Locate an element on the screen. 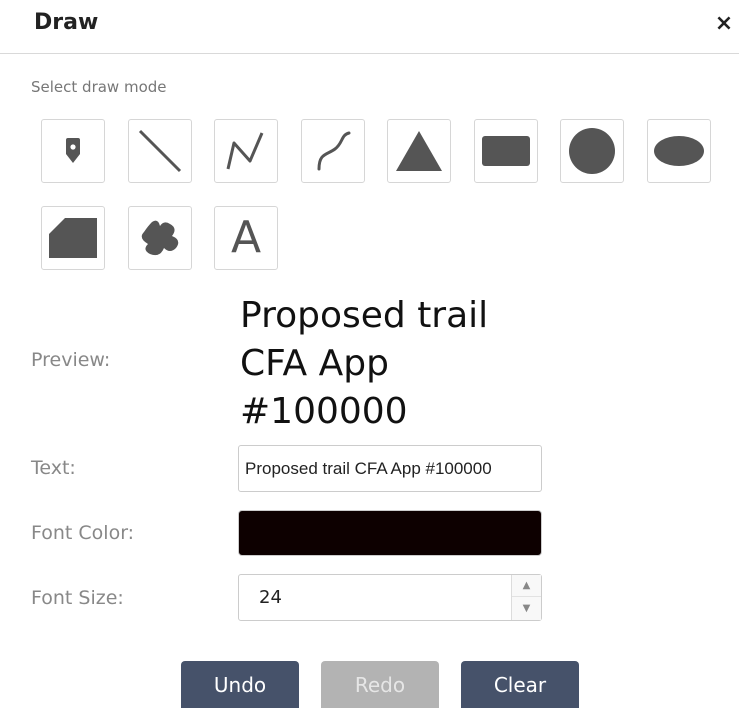 This screenshot has width=739, height=708. polygon-icon is located at coordinates (73, 238).